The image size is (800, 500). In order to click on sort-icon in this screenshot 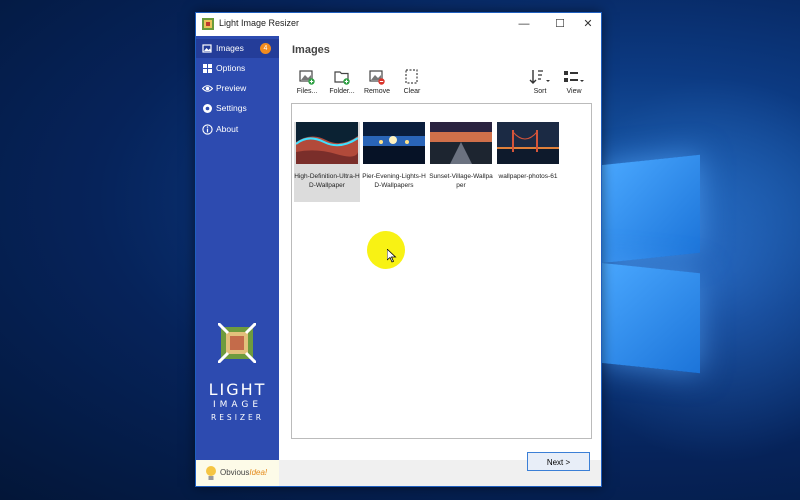, I will do `click(539, 77)`.